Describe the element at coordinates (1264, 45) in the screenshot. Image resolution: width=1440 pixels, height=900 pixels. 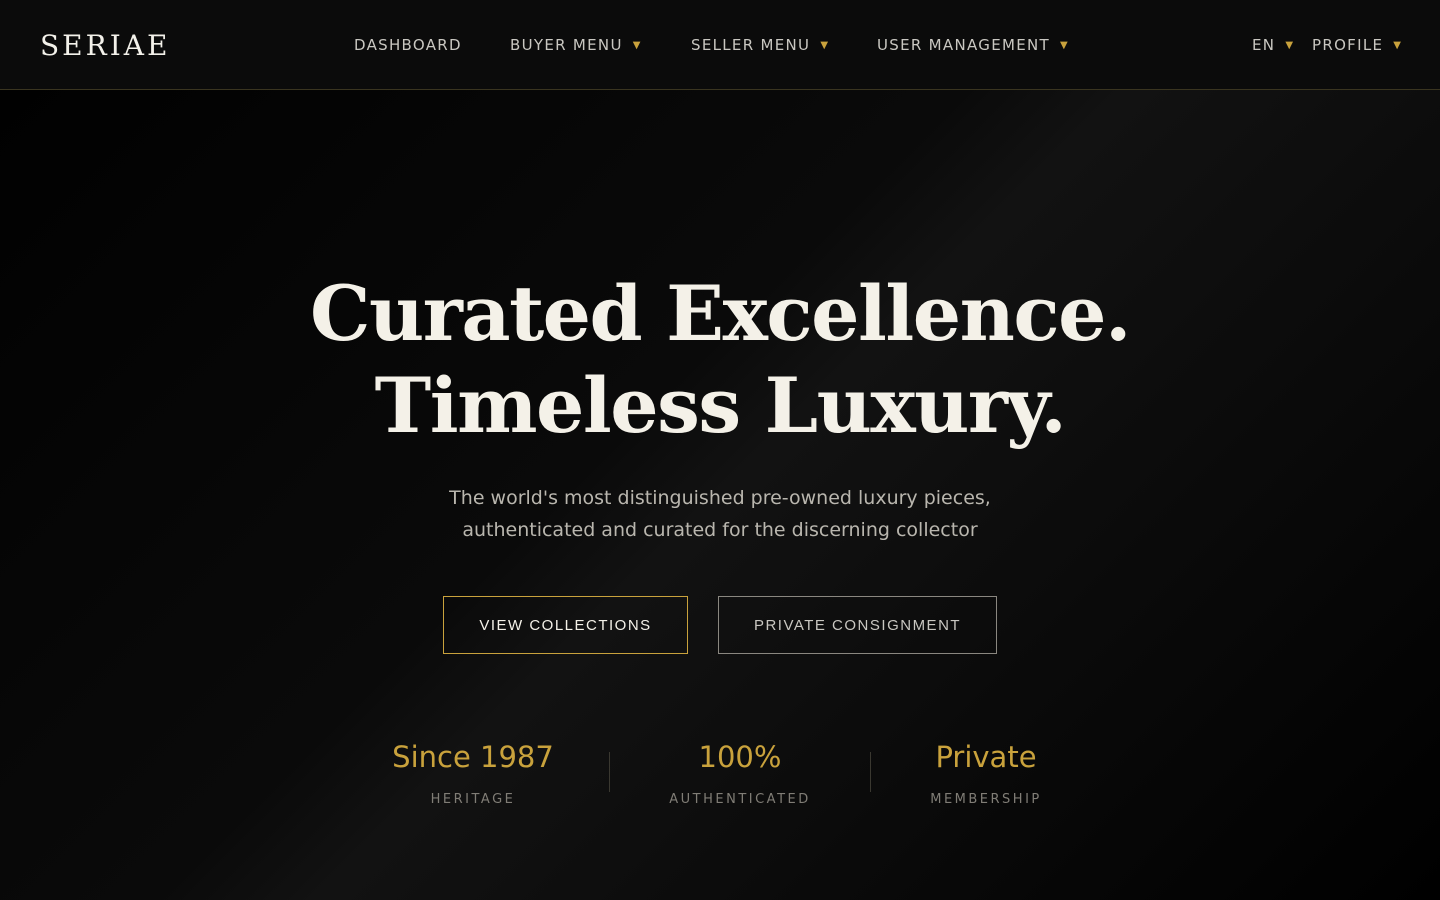
I see `language-label: EN` at that location.